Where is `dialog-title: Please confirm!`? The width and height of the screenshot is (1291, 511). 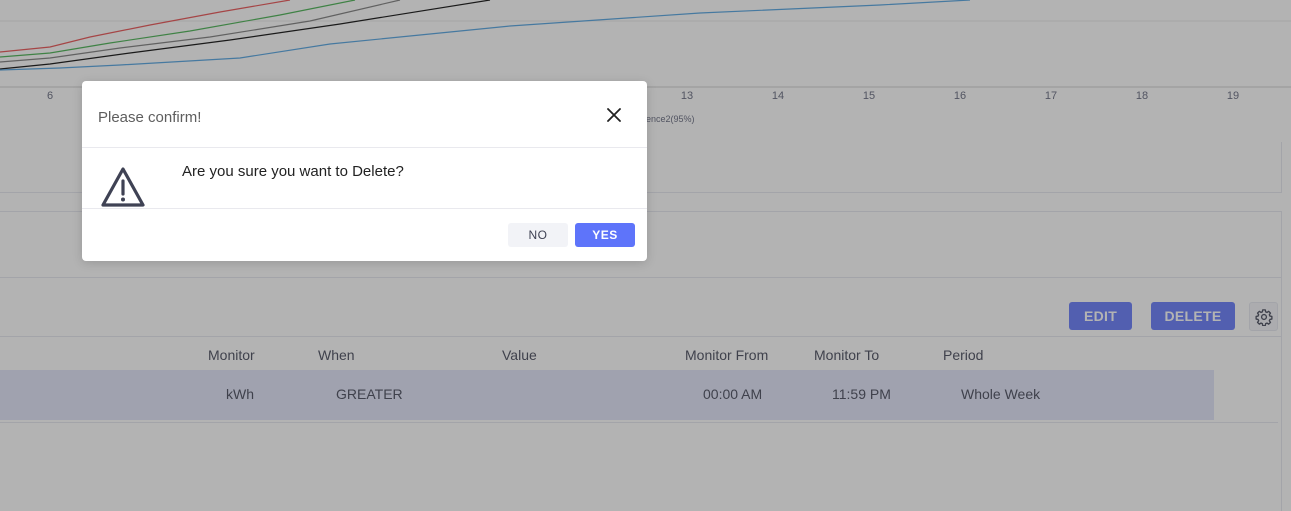
dialog-title: Please confirm! is located at coordinates (150, 117).